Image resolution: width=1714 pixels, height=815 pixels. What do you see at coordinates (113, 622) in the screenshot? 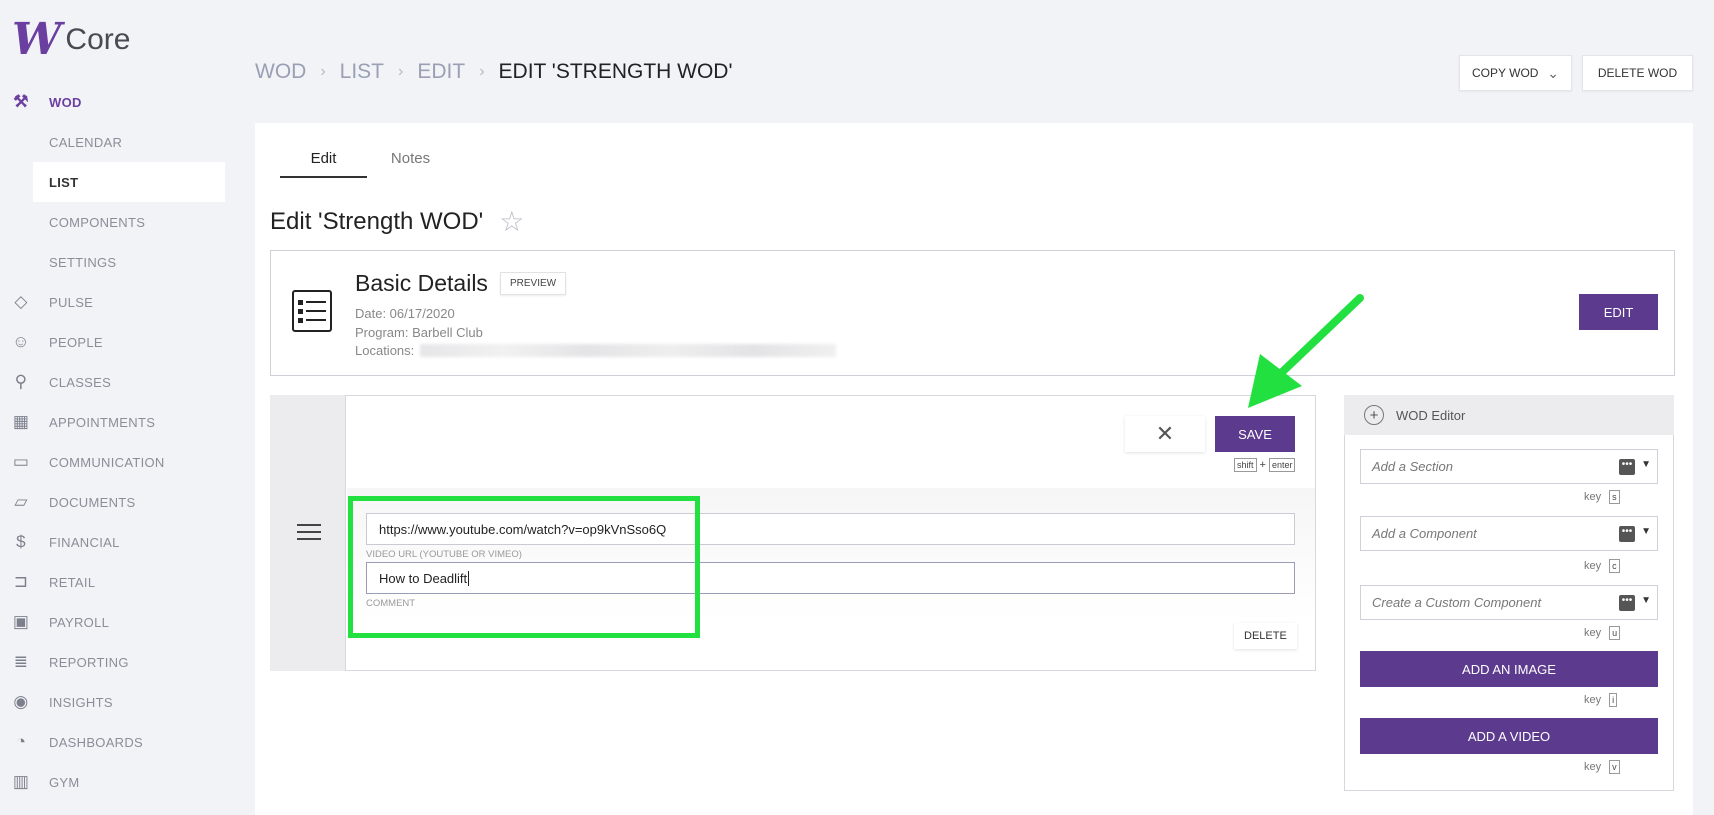
I see `sidebar-item-payroll: ▣ PAYROLL` at bounding box center [113, 622].